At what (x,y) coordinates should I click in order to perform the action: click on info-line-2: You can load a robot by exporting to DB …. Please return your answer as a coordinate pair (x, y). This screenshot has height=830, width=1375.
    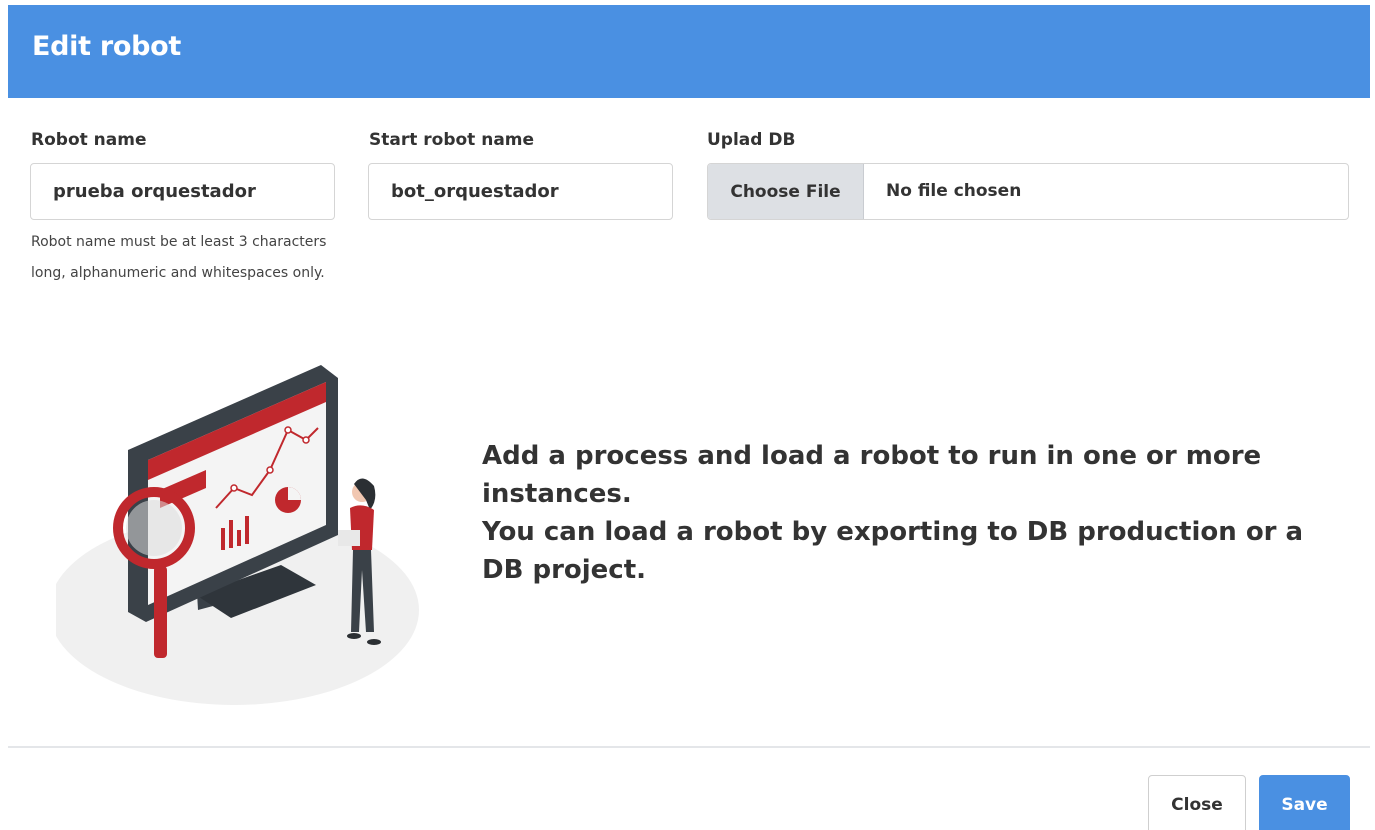
    Looking at the image, I should click on (893, 551).